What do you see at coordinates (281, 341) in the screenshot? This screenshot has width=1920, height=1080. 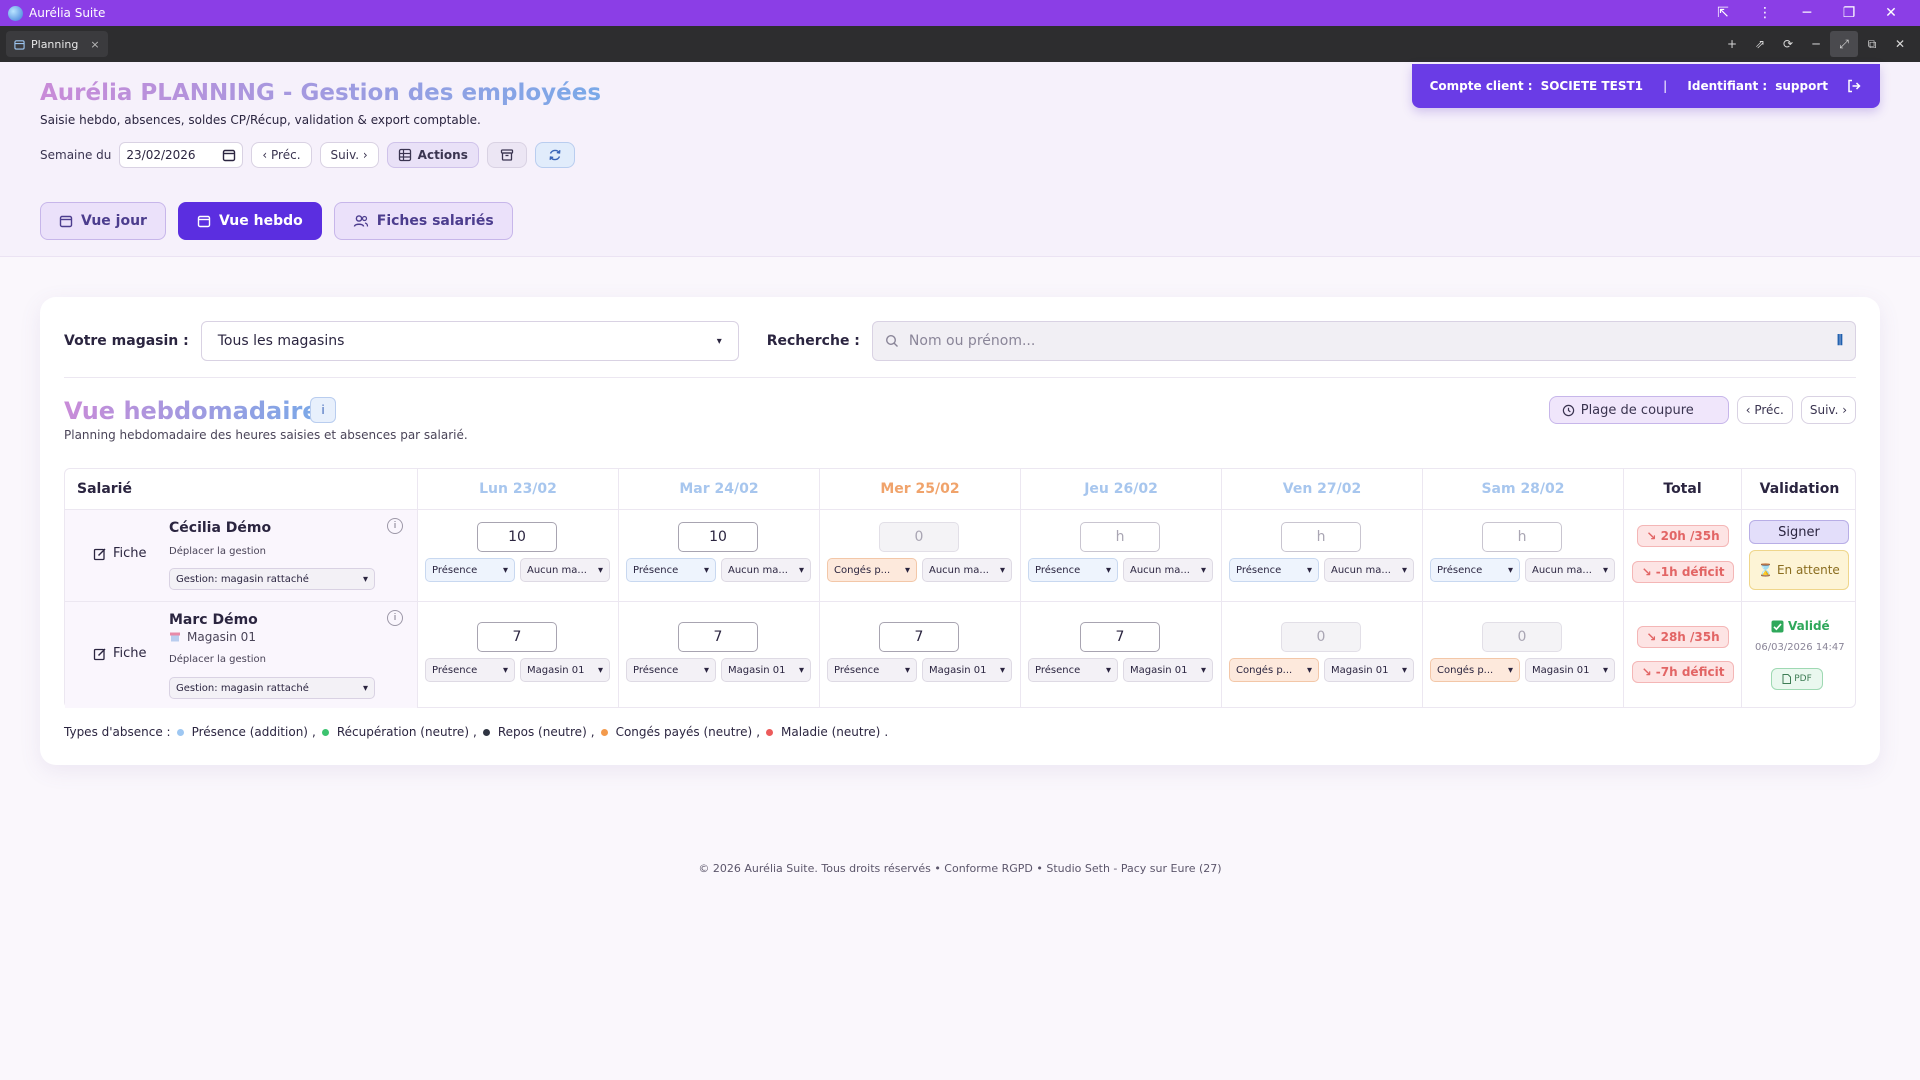 I see `store-select-value: Tous les magasins` at bounding box center [281, 341].